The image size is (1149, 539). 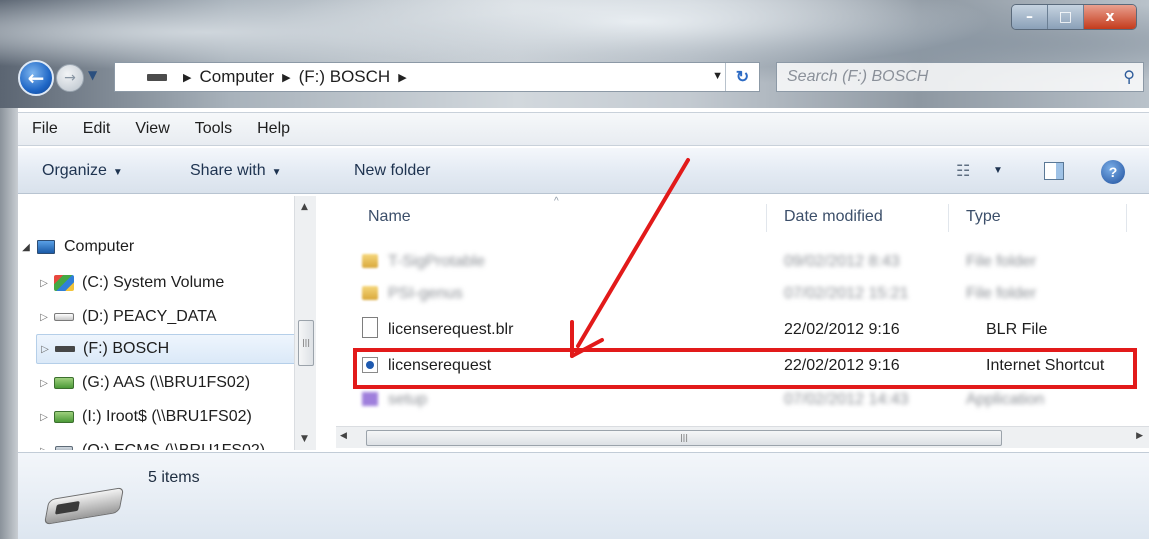 I want to click on window-backdrop, so click(x=9, y=323).